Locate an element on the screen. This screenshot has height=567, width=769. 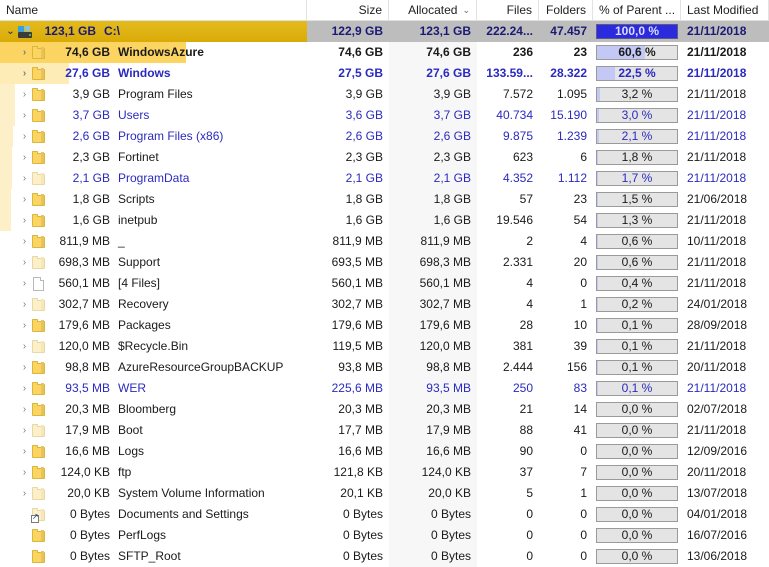
cell-name: ›124,0 KBftp is located at coordinates (153, 472).